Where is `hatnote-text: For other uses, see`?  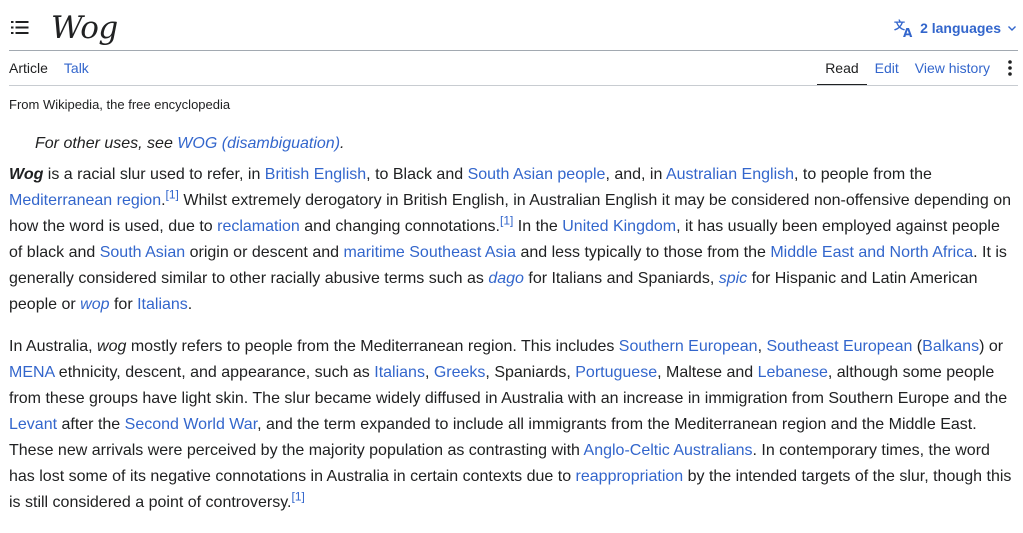
hatnote-text: For other uses, see is located at coordinates (106, 143).